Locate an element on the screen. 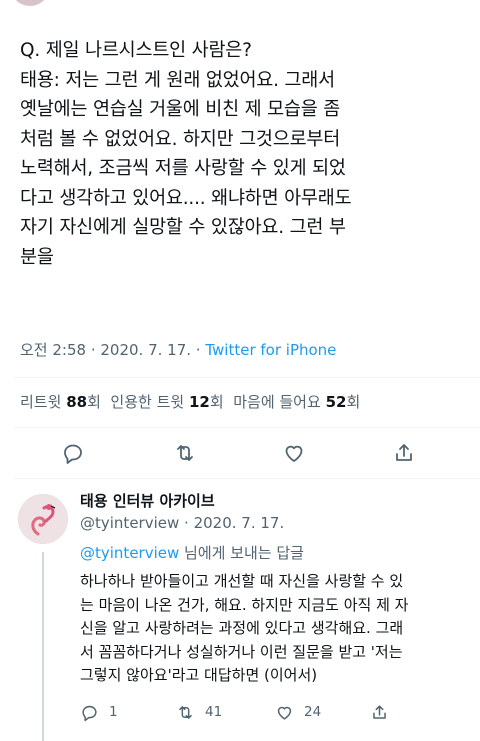 This screenshot has height=741, width=480. share-button is located at coordinates (404, 453).